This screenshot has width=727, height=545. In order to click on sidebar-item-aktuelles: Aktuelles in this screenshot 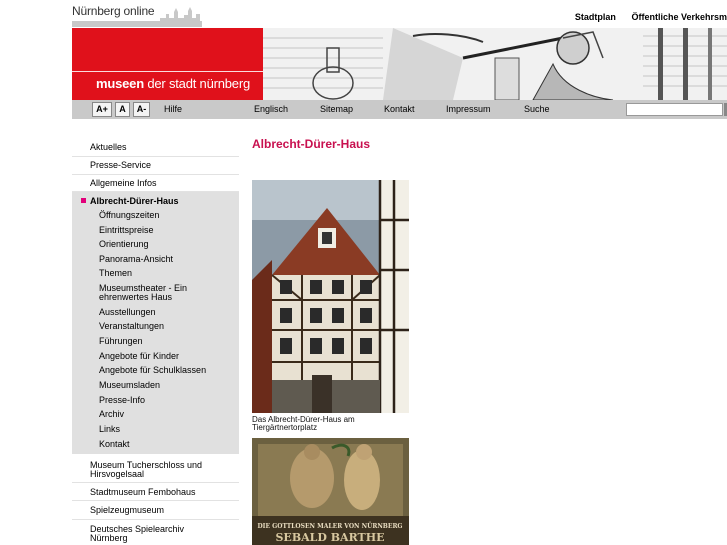, I will do `click(155, 148)`.